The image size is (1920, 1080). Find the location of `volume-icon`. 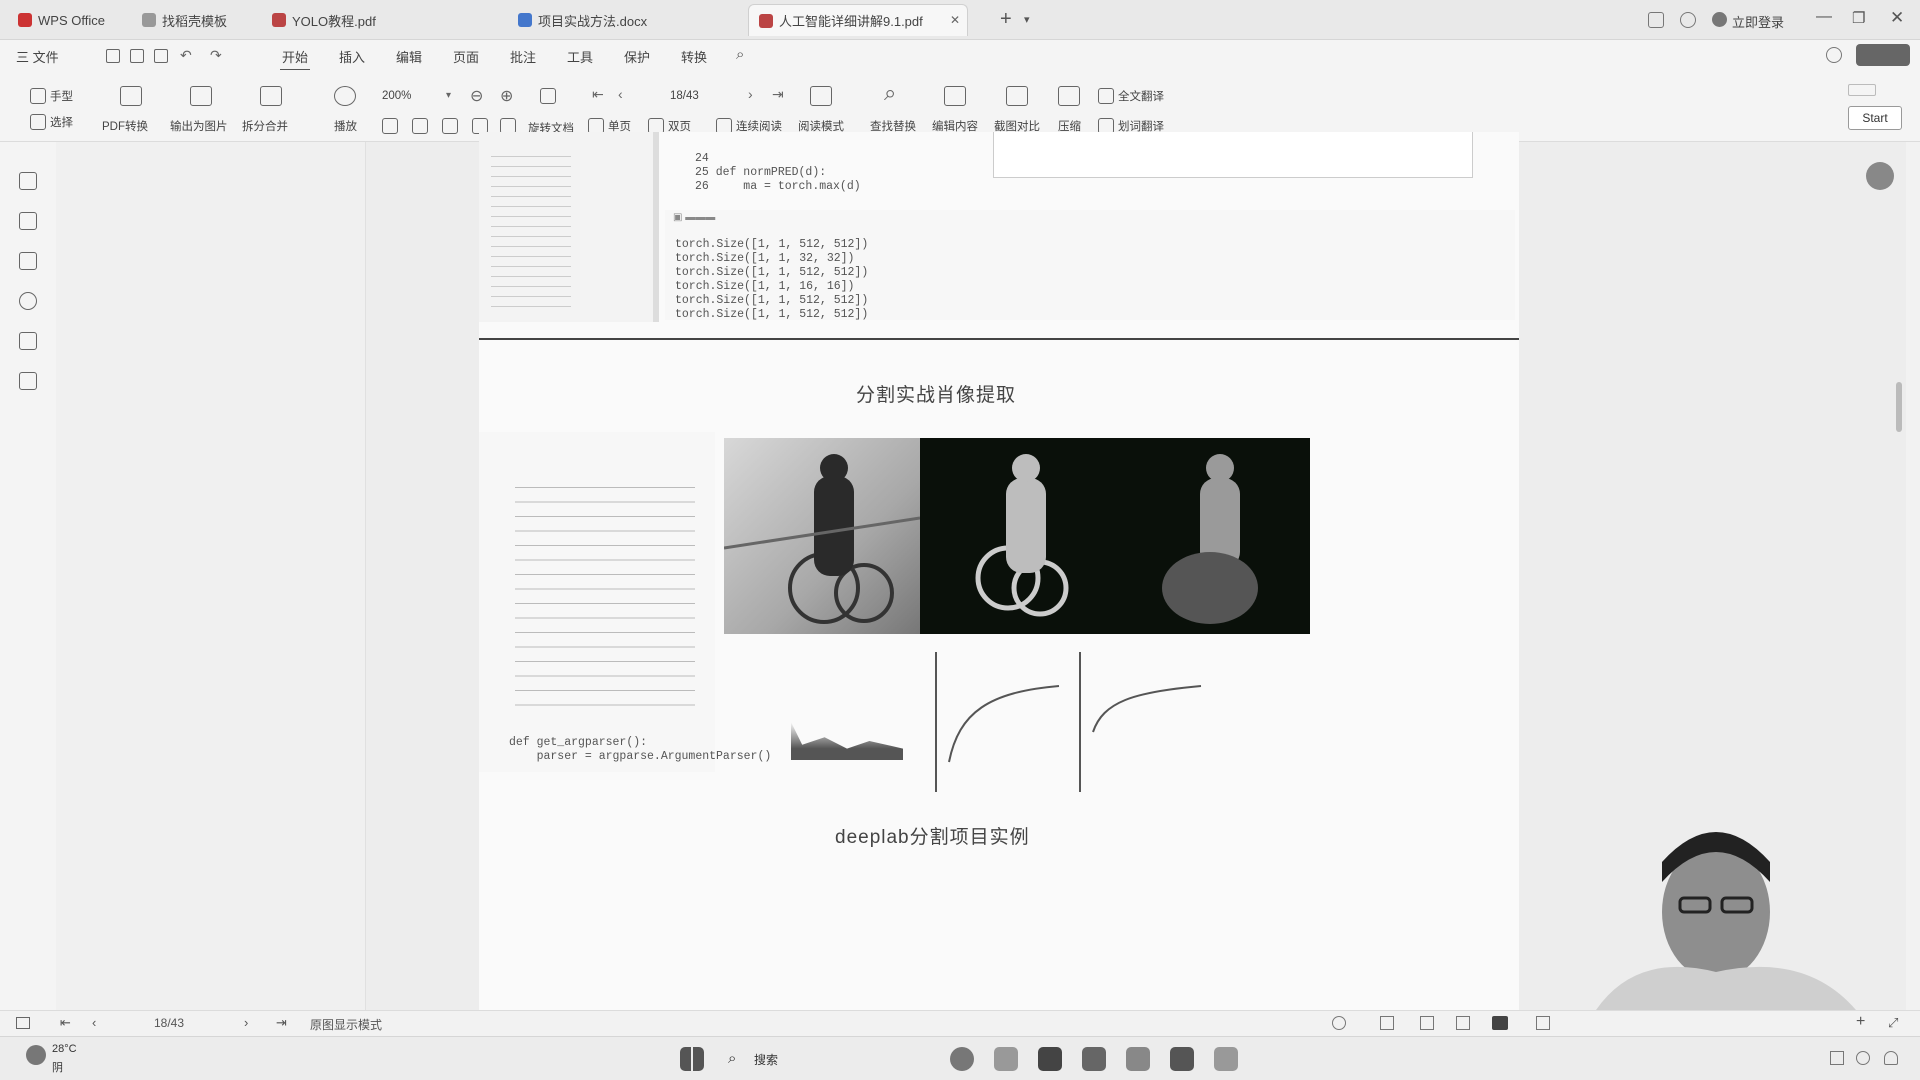

volume-icon is located at coordinates (1863, 1058).